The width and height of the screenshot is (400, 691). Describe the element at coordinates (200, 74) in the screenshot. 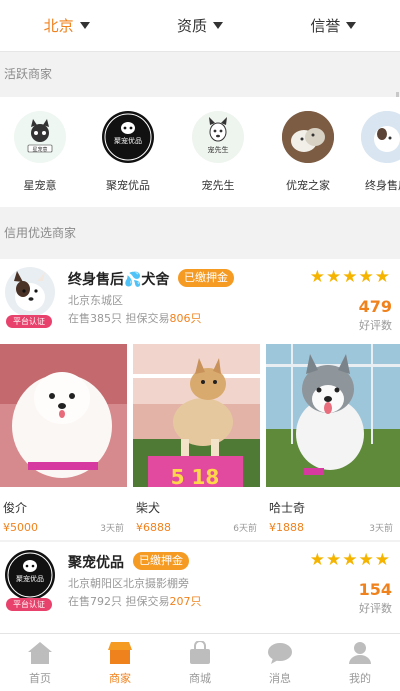

I see `active-merchants-heading: 活跃商家` at that location.